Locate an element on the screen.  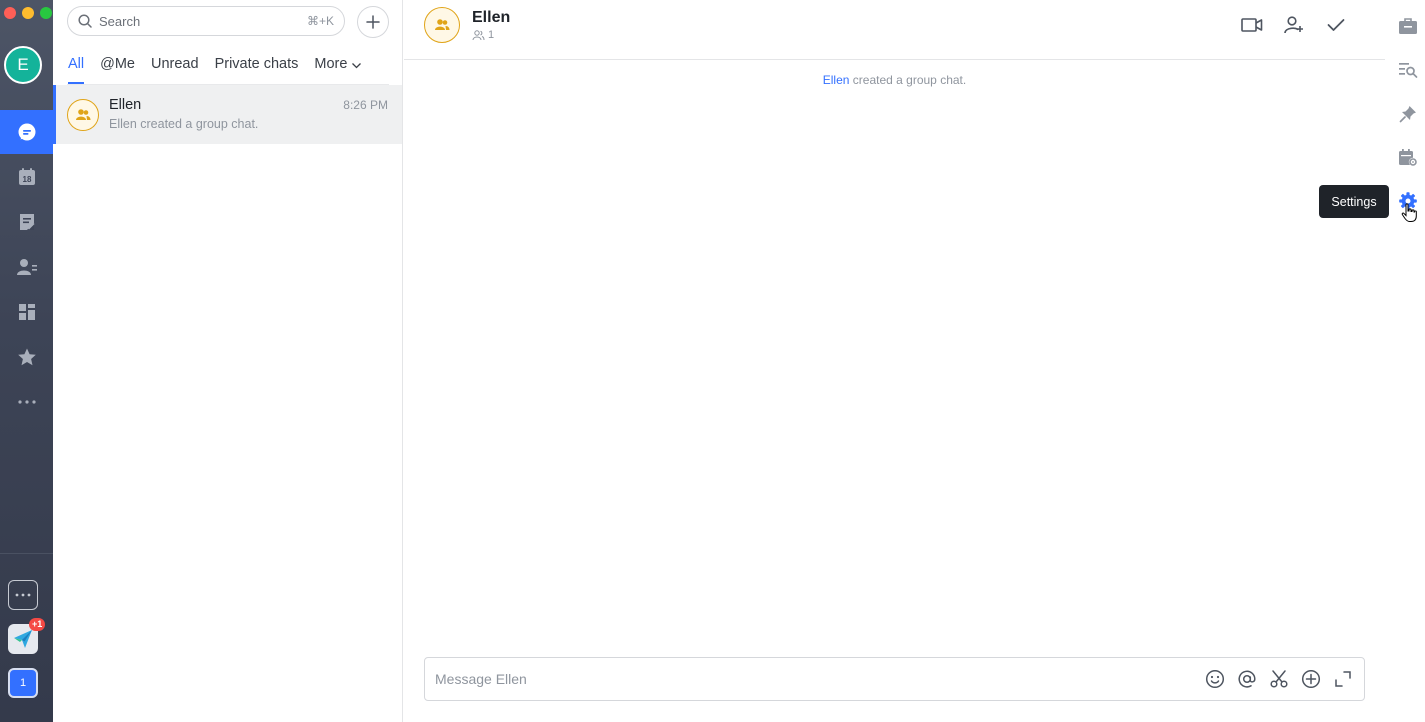
chat-header-avatar is located at coordinates (442, 25).